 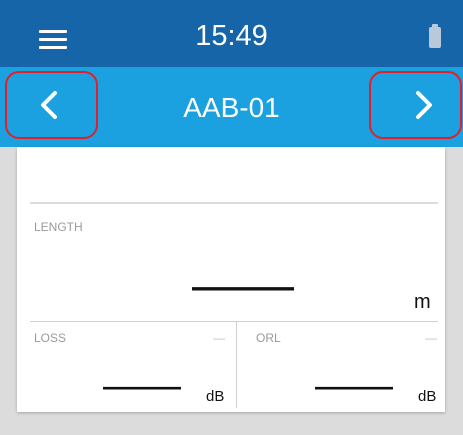 What do you see at coordinates (427, 396) in the screenshot?
I see `orl-unit: dB` at bounding box center [427, 396].